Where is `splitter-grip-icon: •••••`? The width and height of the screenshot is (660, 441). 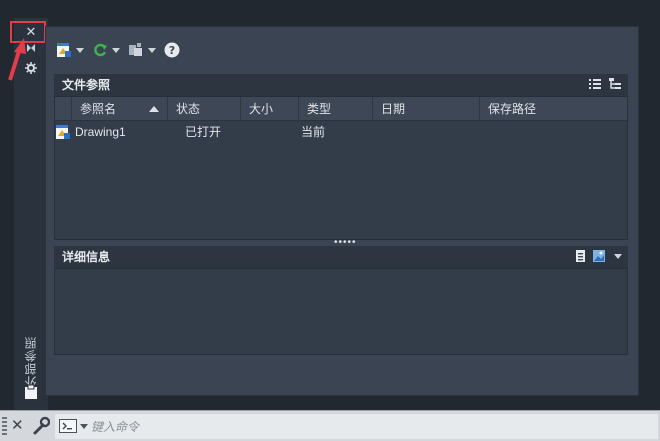 splitter-grip-icon: ••••• is located at coordinates (345, 242).